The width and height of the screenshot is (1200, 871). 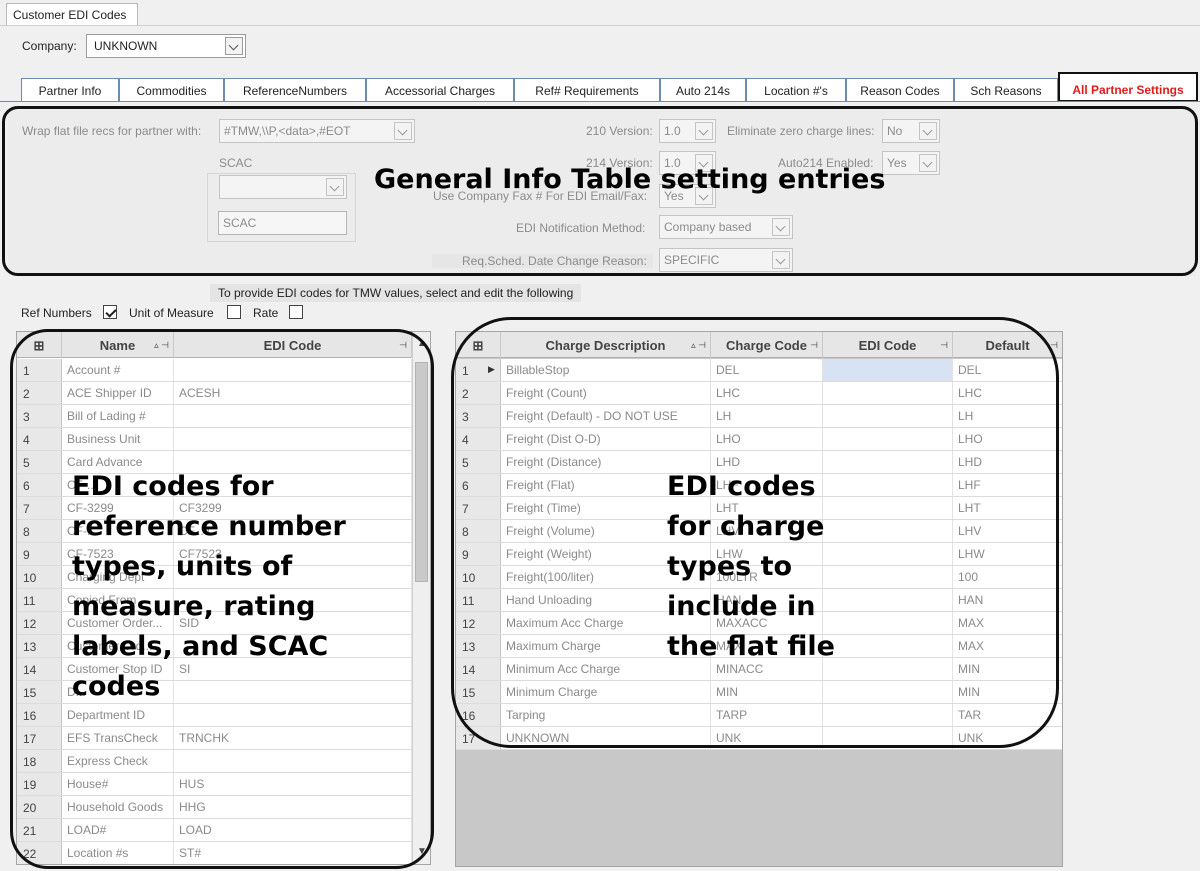 What do you see at coordinates (1007, 531) in the screenshot?
I see `default-cell: LHV` at bounding box center [1007, 531].